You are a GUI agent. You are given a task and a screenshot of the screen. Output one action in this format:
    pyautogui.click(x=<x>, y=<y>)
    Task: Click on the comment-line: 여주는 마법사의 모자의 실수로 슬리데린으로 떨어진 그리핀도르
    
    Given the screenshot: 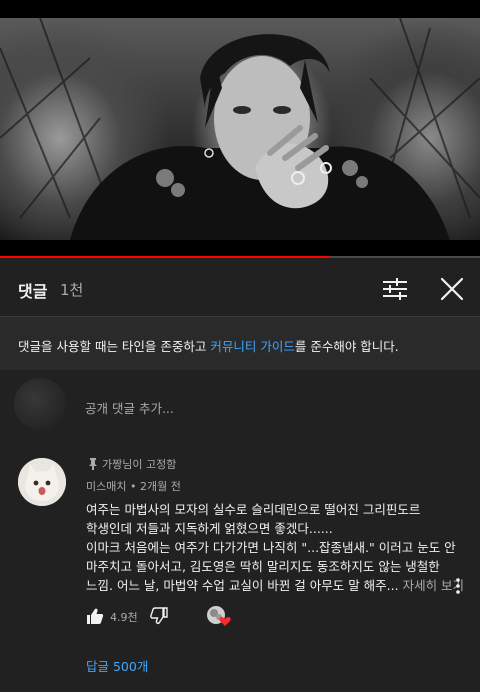 What is the action you would take?
    pyautogui.click(x=253, y=509)
    